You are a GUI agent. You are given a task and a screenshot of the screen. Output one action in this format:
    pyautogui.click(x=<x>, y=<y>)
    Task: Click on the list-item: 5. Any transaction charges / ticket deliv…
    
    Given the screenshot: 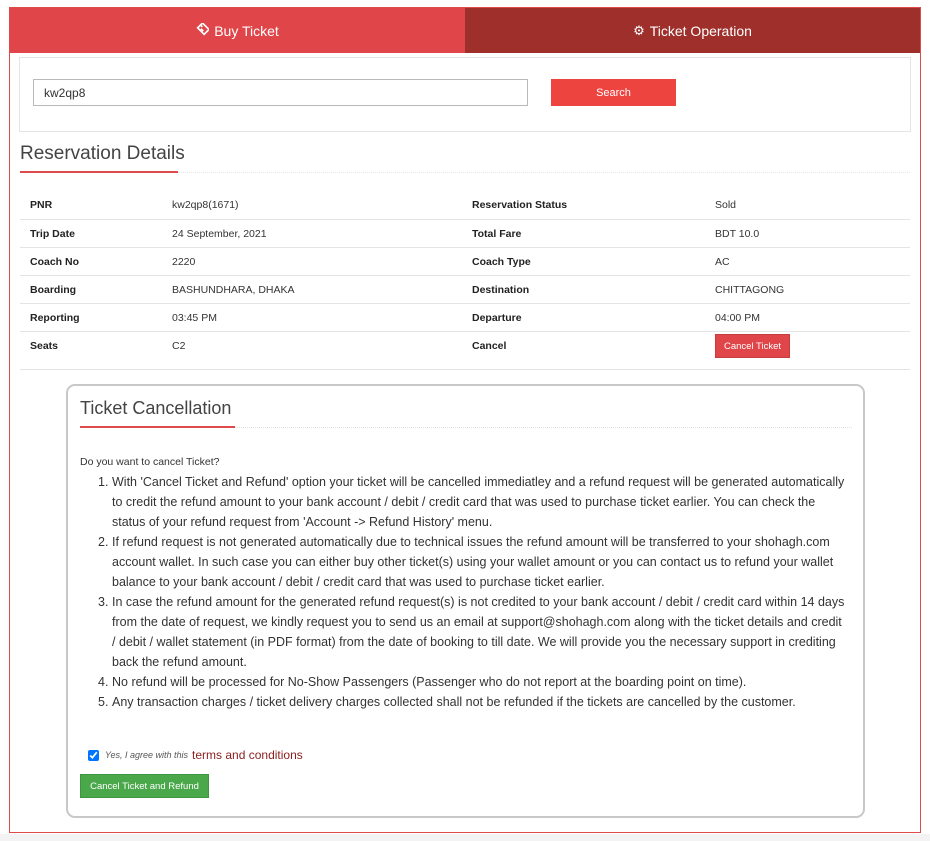 What is the action you would take?
    pyautogui.click(x=473, y=702)
    